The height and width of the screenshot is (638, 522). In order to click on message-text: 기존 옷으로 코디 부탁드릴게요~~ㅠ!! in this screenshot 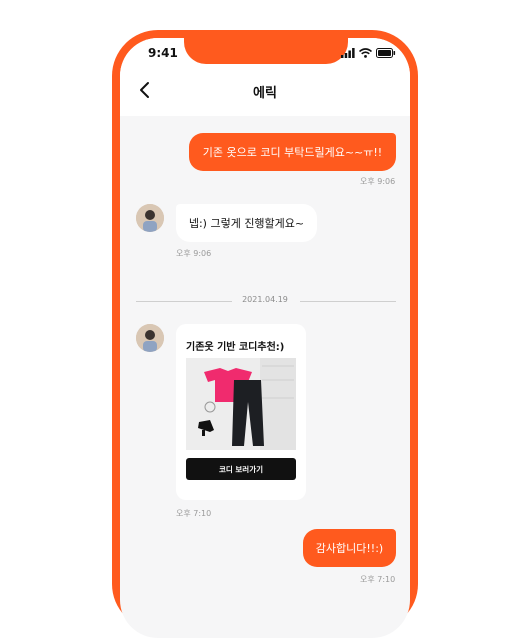, I will do `click(292, 152)`.